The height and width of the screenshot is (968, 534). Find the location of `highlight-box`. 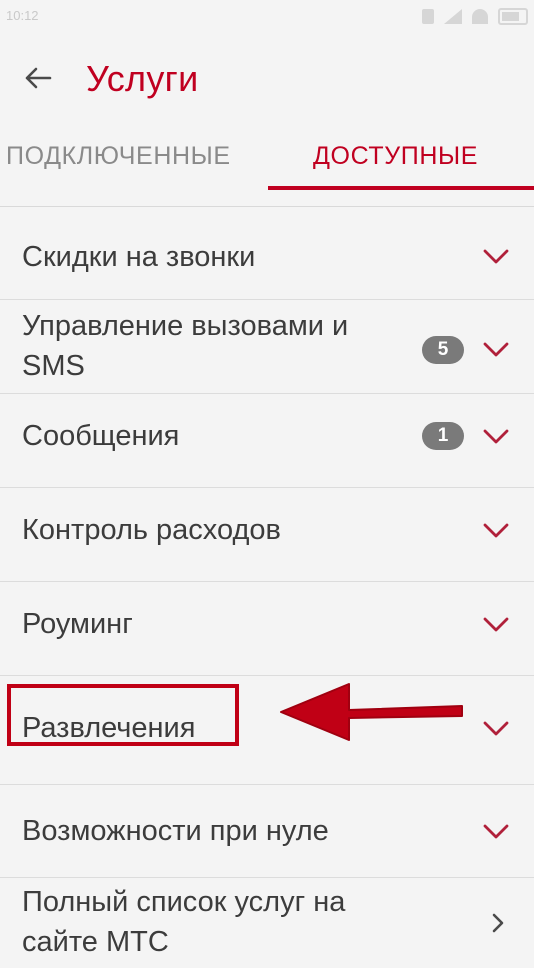

highlight-box is located at coordinates (123, 715).